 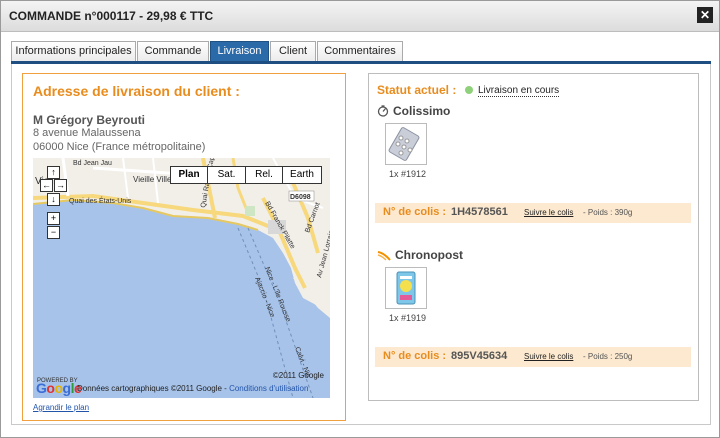 I want to click on map-label-quai-etats-unis: Quai des États-Unis, so click(x=100, y=200).